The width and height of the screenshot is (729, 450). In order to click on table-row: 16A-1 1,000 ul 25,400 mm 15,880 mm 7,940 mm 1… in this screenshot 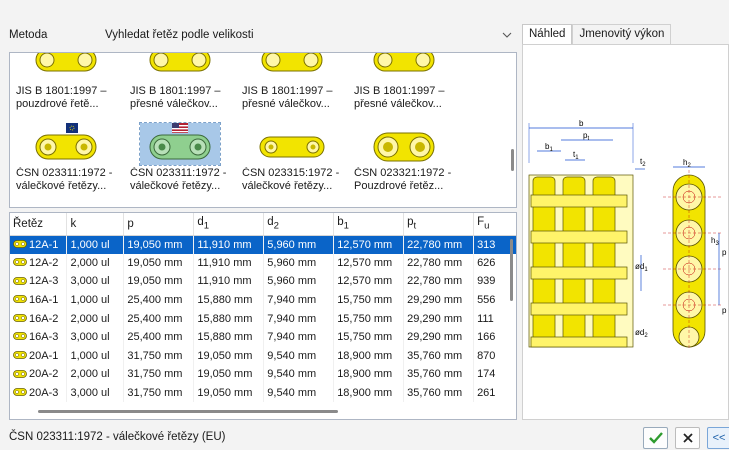, I will do `click(263, 300)`.